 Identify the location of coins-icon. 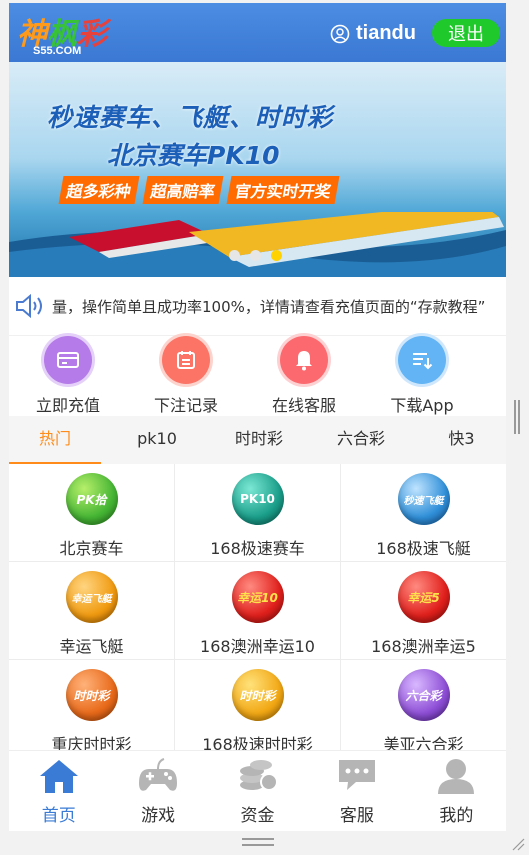
(258, 775).